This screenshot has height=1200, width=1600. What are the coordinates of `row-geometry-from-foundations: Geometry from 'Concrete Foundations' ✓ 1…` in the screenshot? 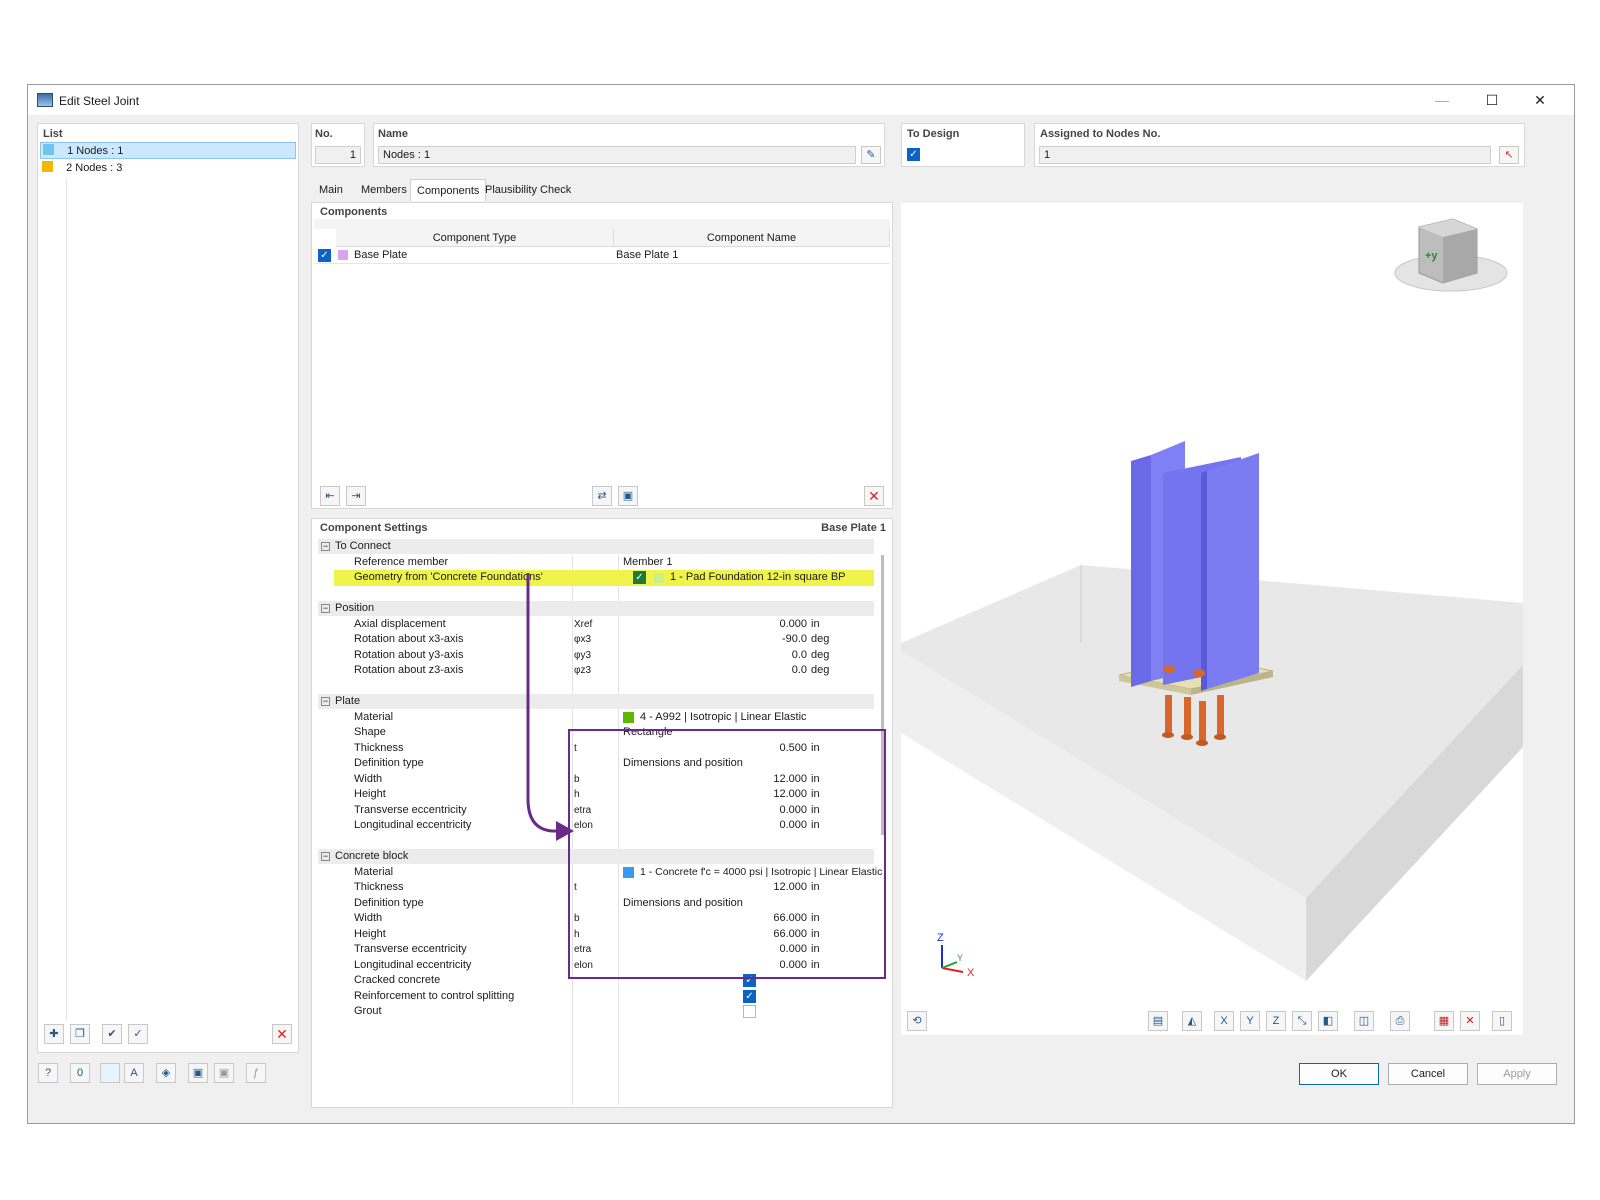 It's located at (604, 578).